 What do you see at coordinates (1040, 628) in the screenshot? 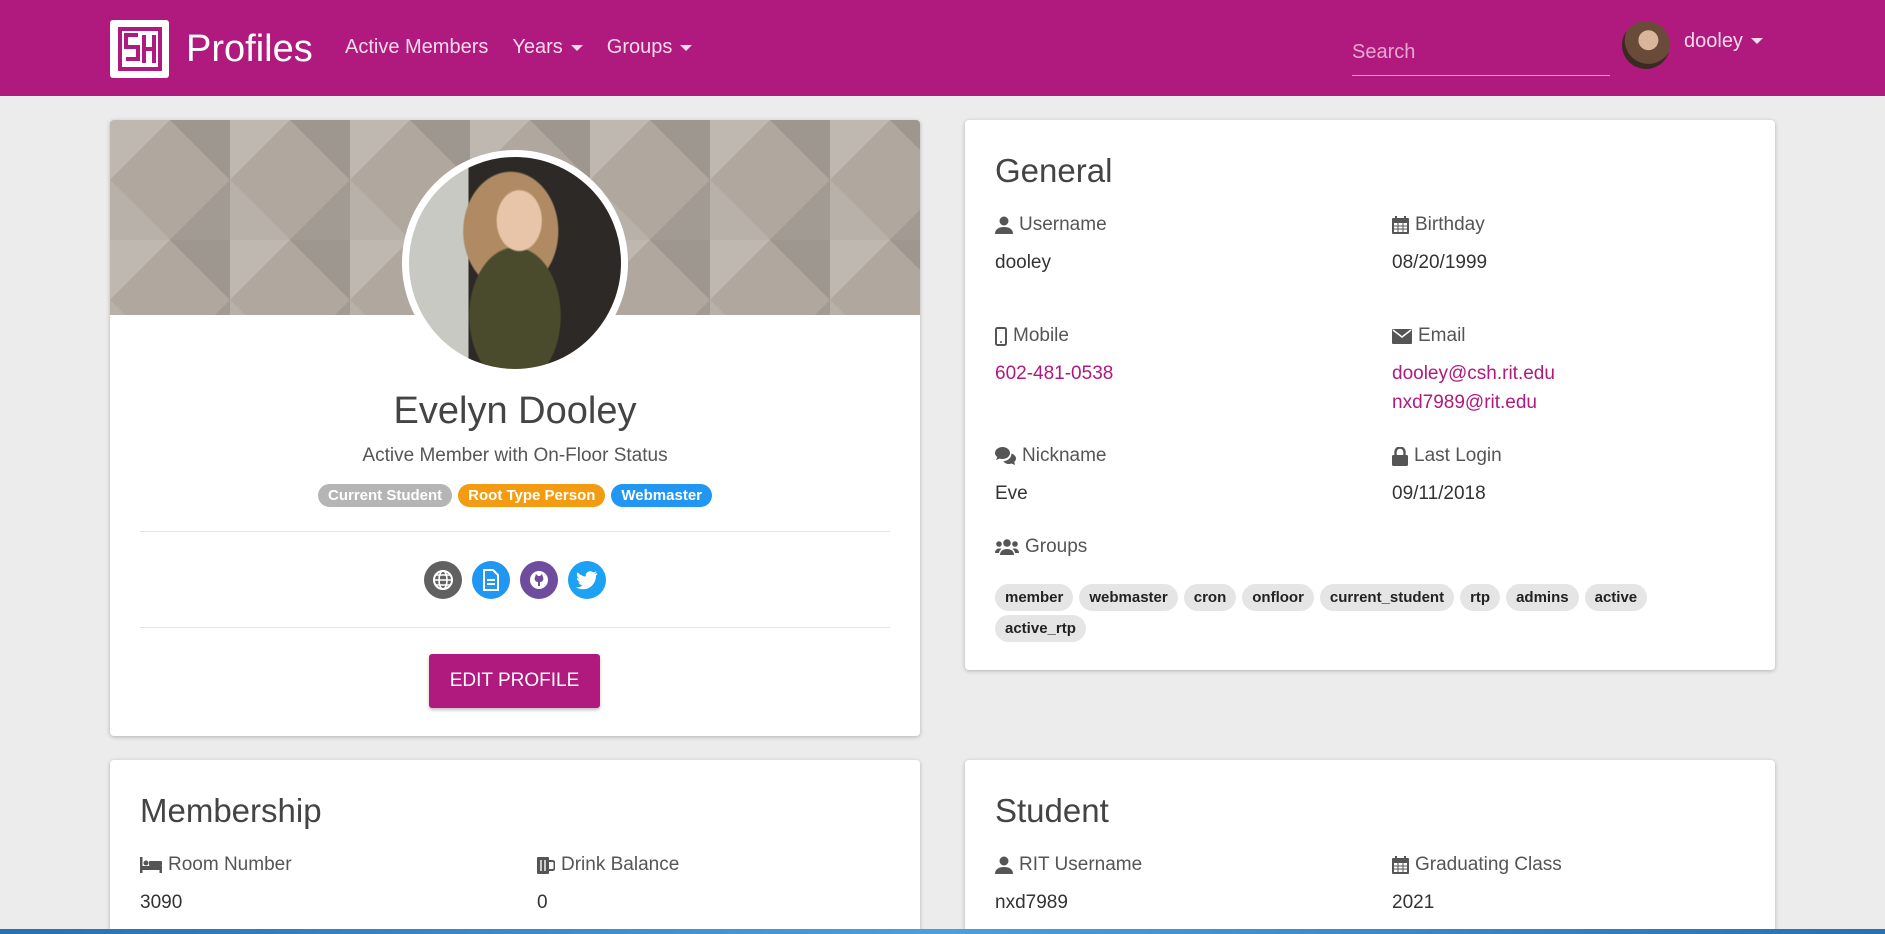
I see `group-chip: active_rtp` at bounding box center [1040, 628].